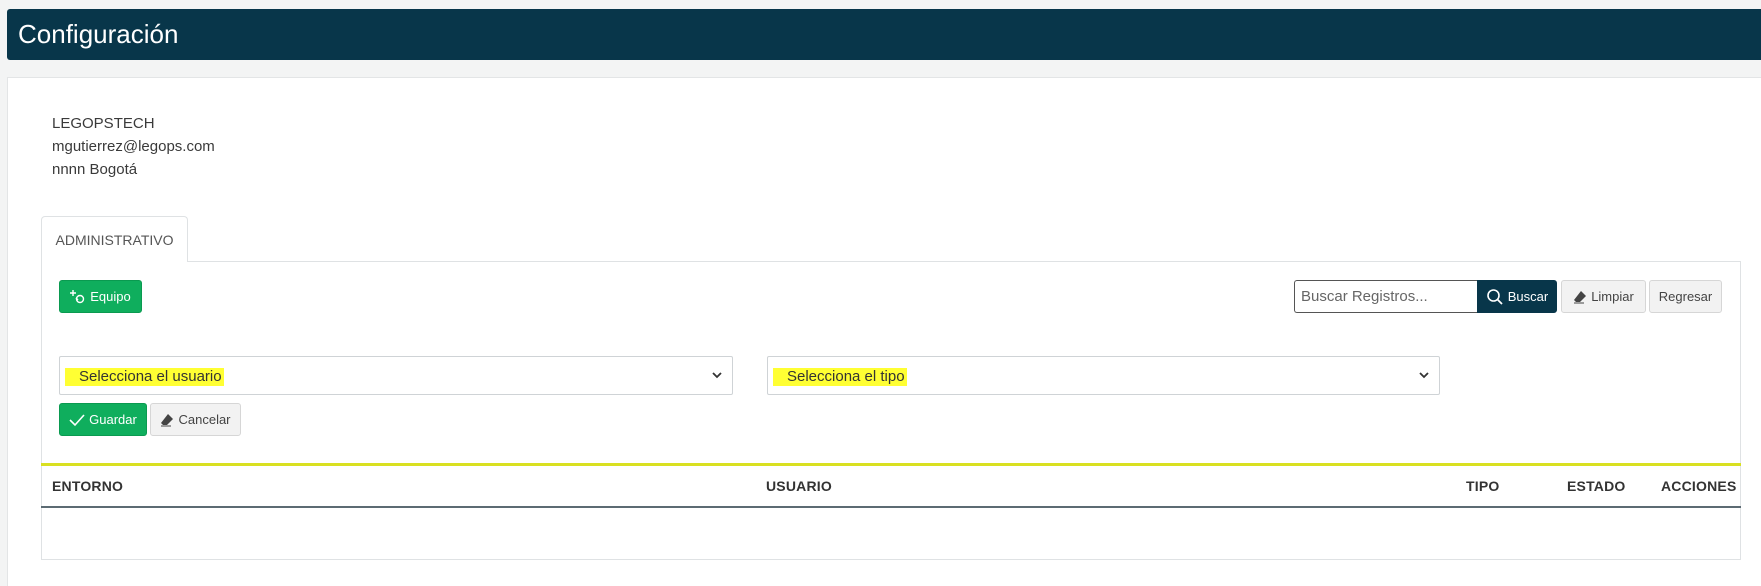 Image resolution: width=1761 pixels, height=586 pixels. Describe the element at coordinates (88, 486) in the screenshot. I see `column-header-entorno: ENTORNO` at that location.